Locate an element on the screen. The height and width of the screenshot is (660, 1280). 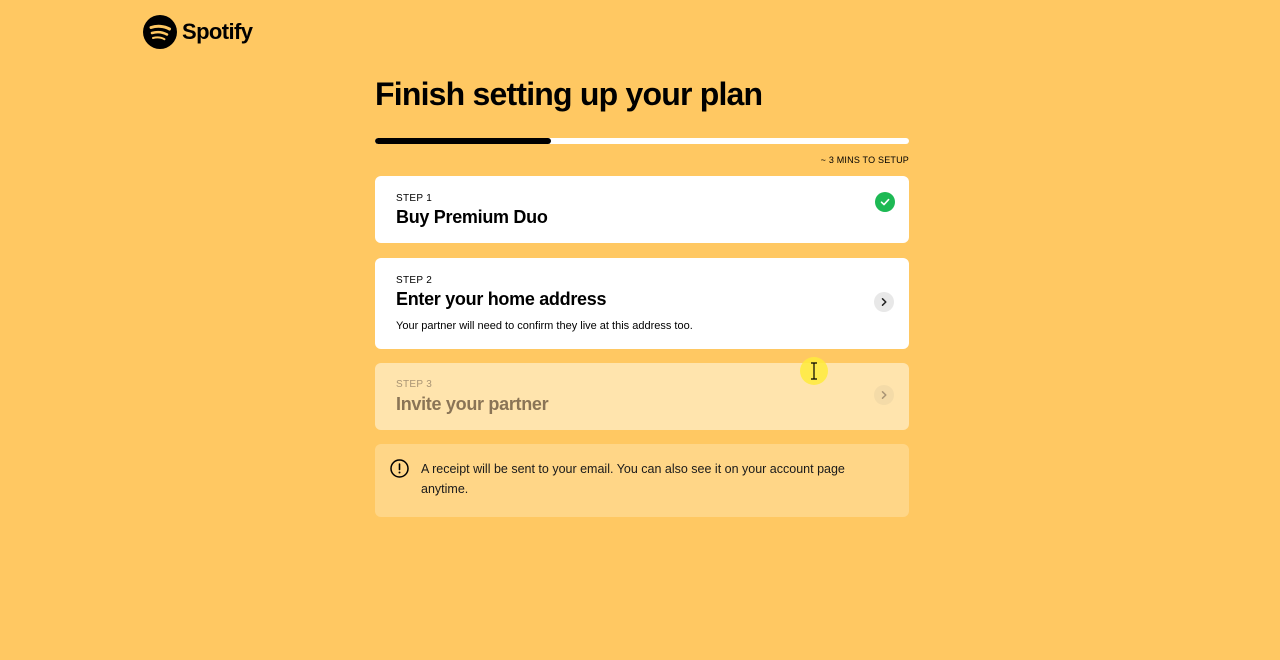
step-card-invite-partner: STEP 3 Invite your partner is located at coordinates (642, 396).